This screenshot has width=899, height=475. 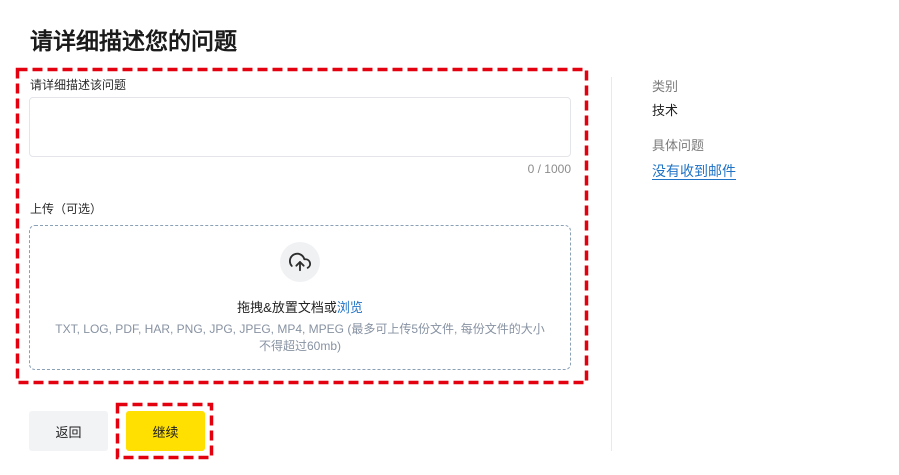 I want to click on cloud-upload-icon, so click(x=300, y=262).